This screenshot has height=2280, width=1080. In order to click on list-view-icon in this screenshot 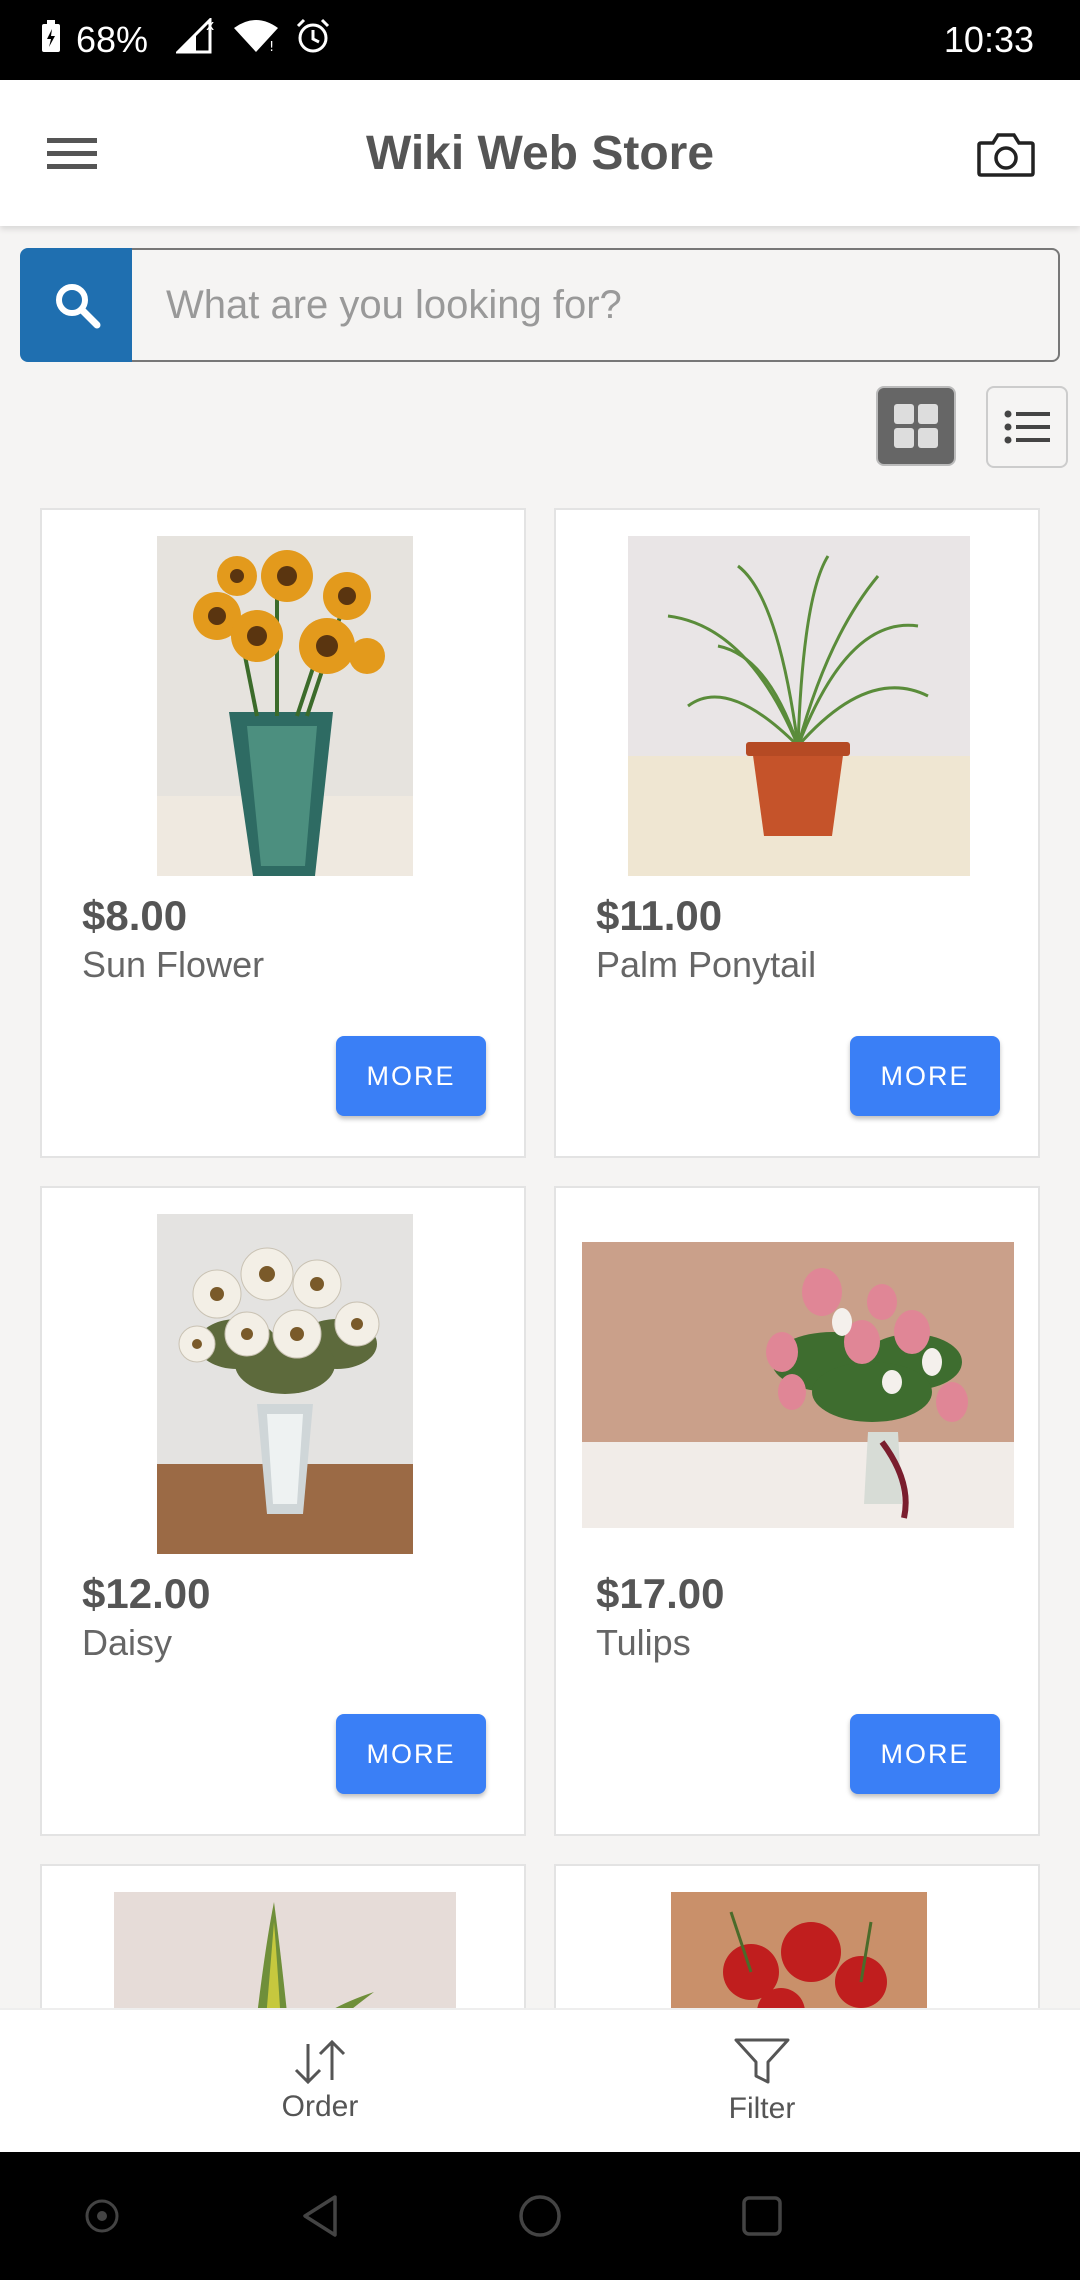, I will do `click(1027, 427)`.